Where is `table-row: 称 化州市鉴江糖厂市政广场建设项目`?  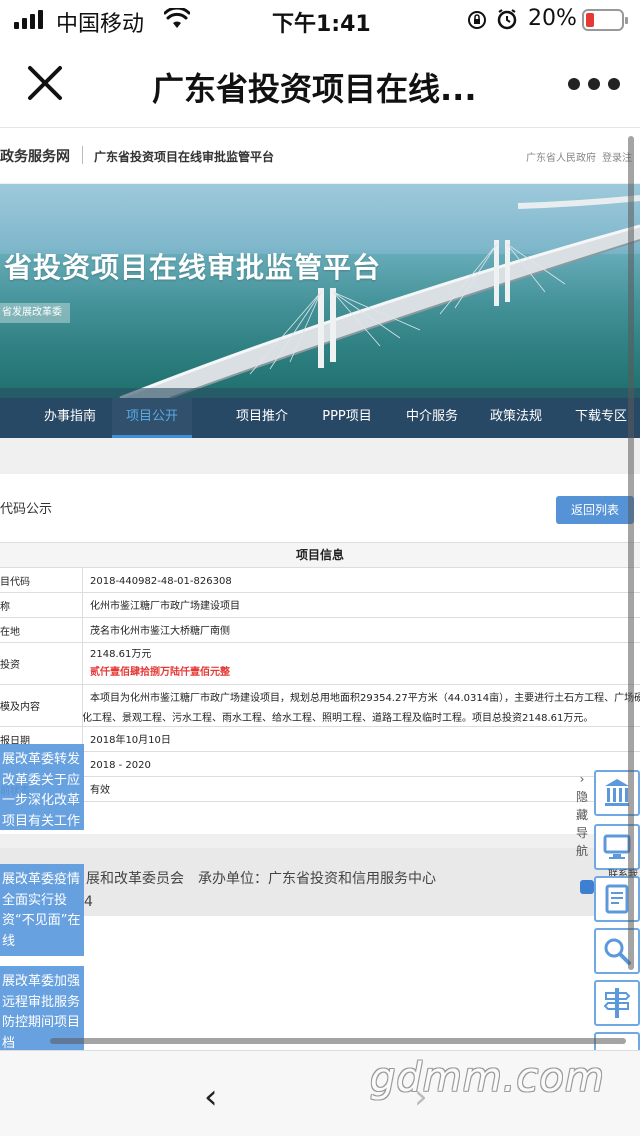 table-row: 称 化州市鉴江糖厂市政广场建设项目 is located at coordinates (320, 605).